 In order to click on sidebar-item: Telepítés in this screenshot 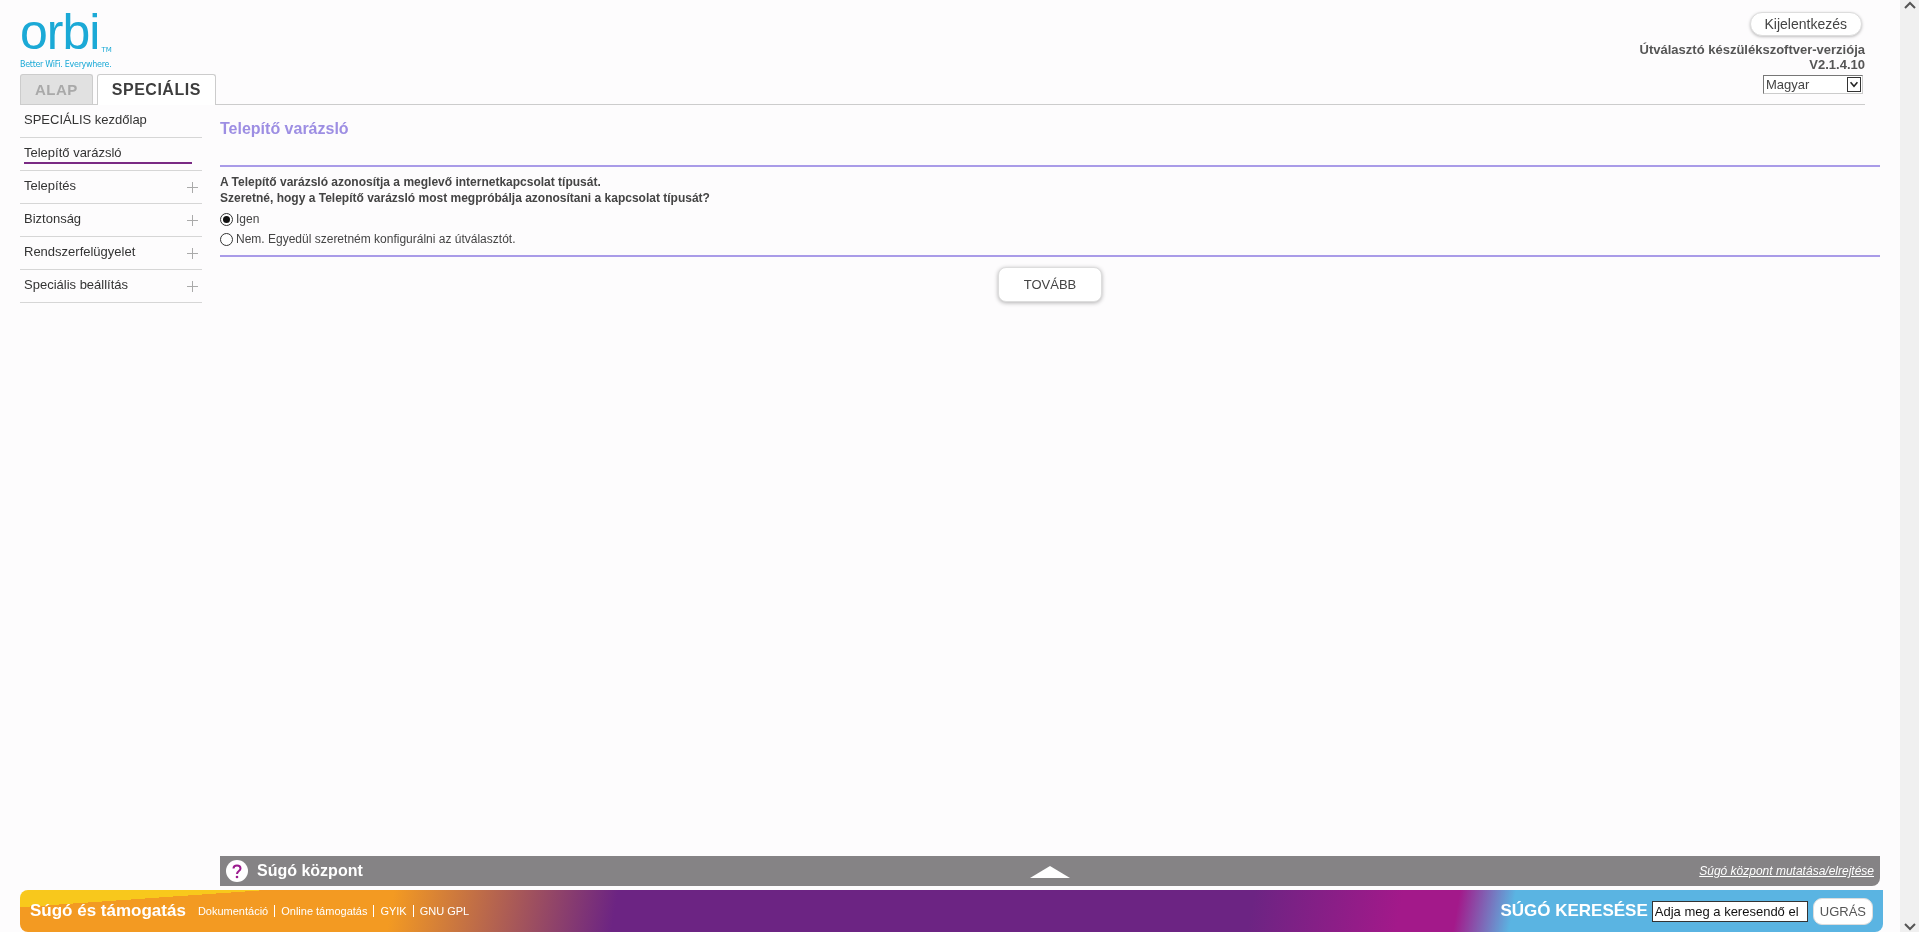, I will do `click(111, 187)`.